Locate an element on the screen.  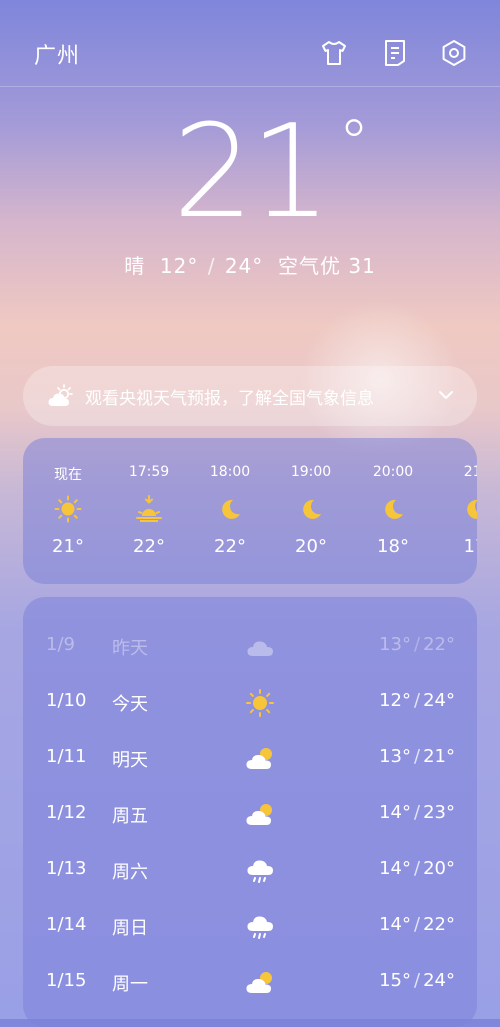
day-row: 1/11 明天 13°/21° is located at coordinates (250, 760).